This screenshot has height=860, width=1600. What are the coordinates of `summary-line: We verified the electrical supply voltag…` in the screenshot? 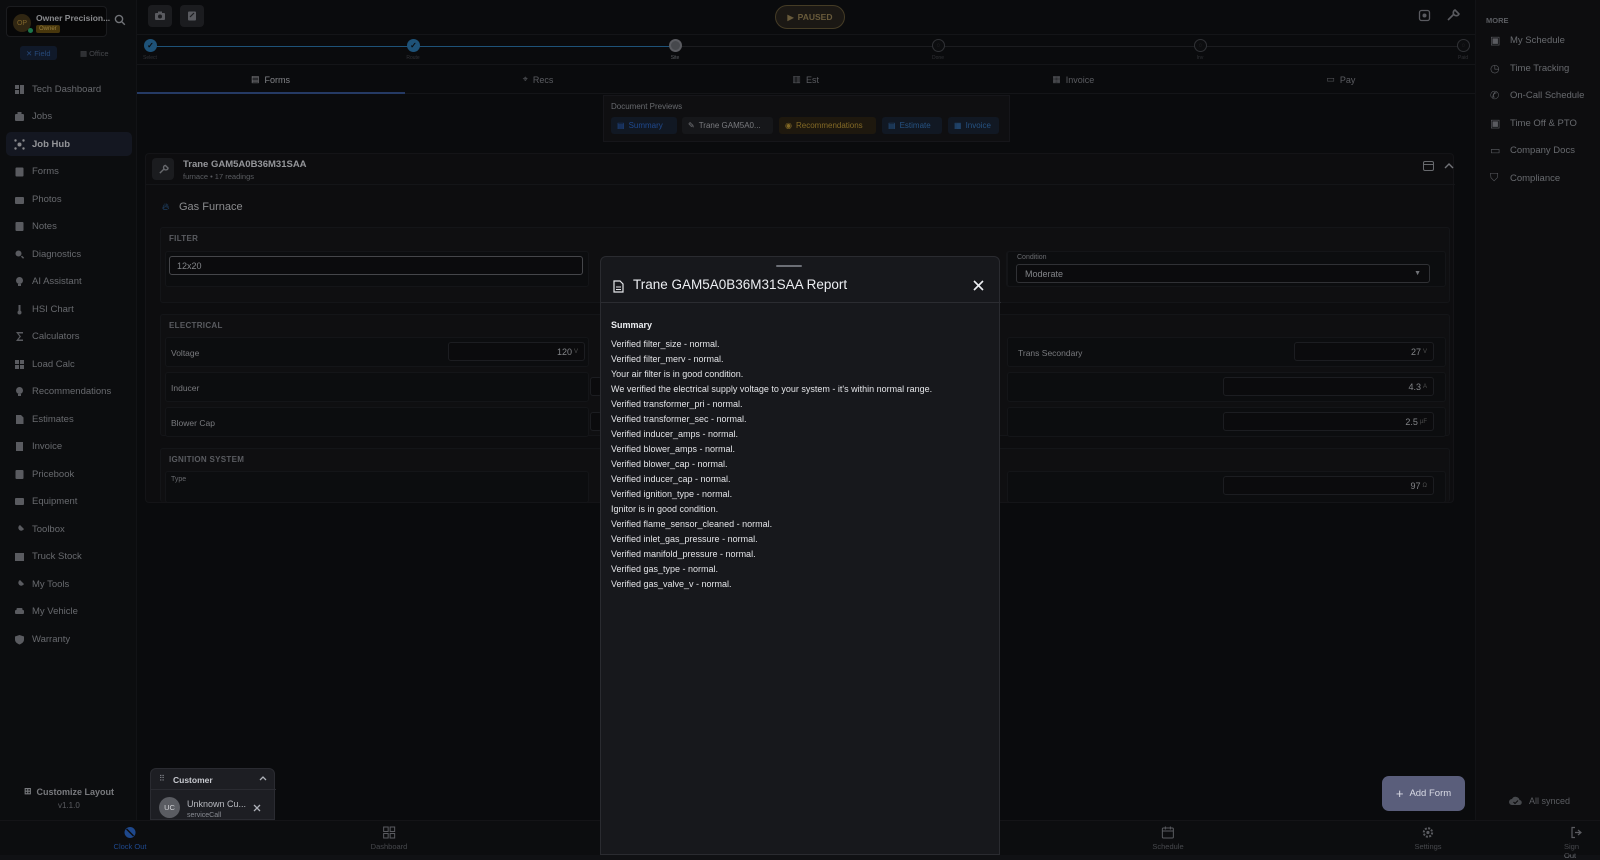 It's located at (772, 389).